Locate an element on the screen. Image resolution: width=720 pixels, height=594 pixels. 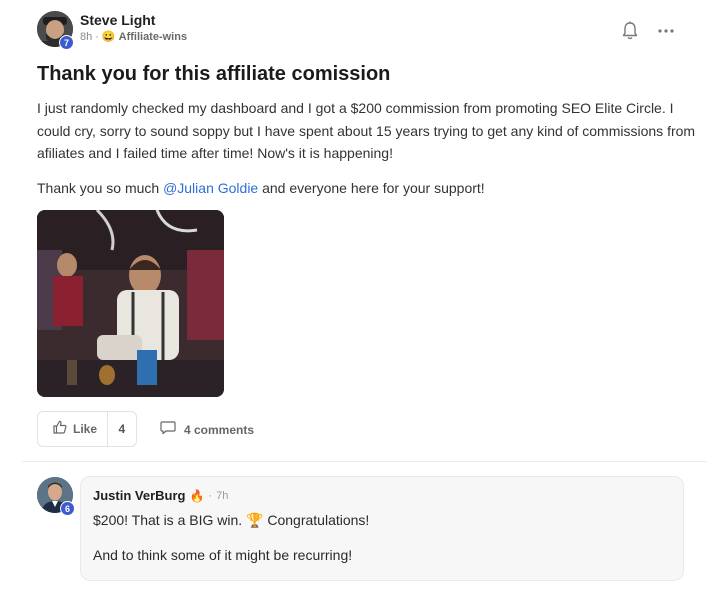
like-count: 4 is located at coordinates (121, 429).